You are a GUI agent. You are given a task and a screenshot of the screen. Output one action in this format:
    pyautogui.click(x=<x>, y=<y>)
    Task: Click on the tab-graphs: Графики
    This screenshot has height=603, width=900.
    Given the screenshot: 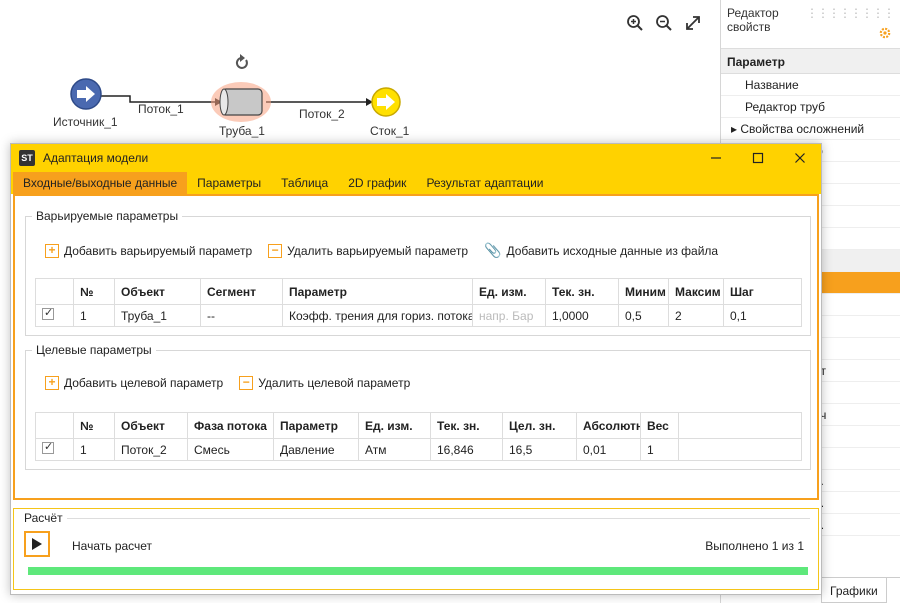 What is the action you would take?
    pyautogui.click(x=854, y=590)
    